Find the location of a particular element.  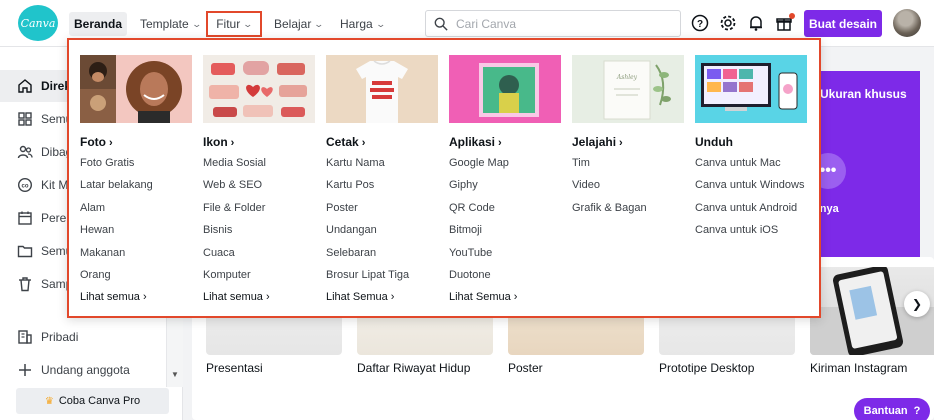

help-icon: ? is located at coordinates (700, 23).